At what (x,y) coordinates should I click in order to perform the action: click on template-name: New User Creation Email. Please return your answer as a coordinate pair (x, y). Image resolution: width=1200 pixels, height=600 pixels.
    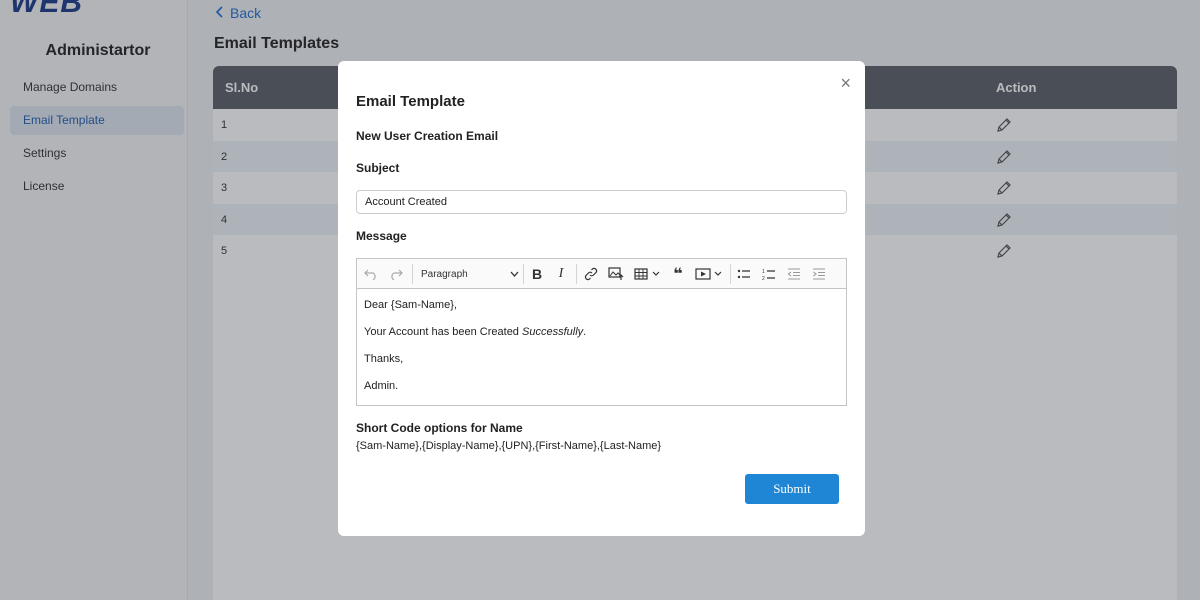
    Looking at the image, I should click on (427, 136).